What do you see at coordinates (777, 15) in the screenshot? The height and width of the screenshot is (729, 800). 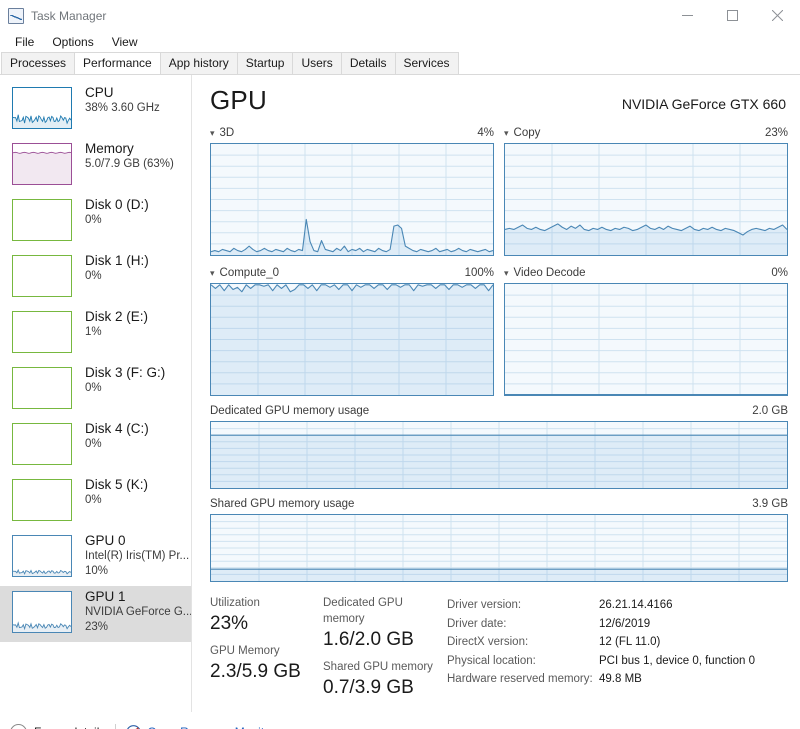 I see `close-button` at bounding box center [777, 15].